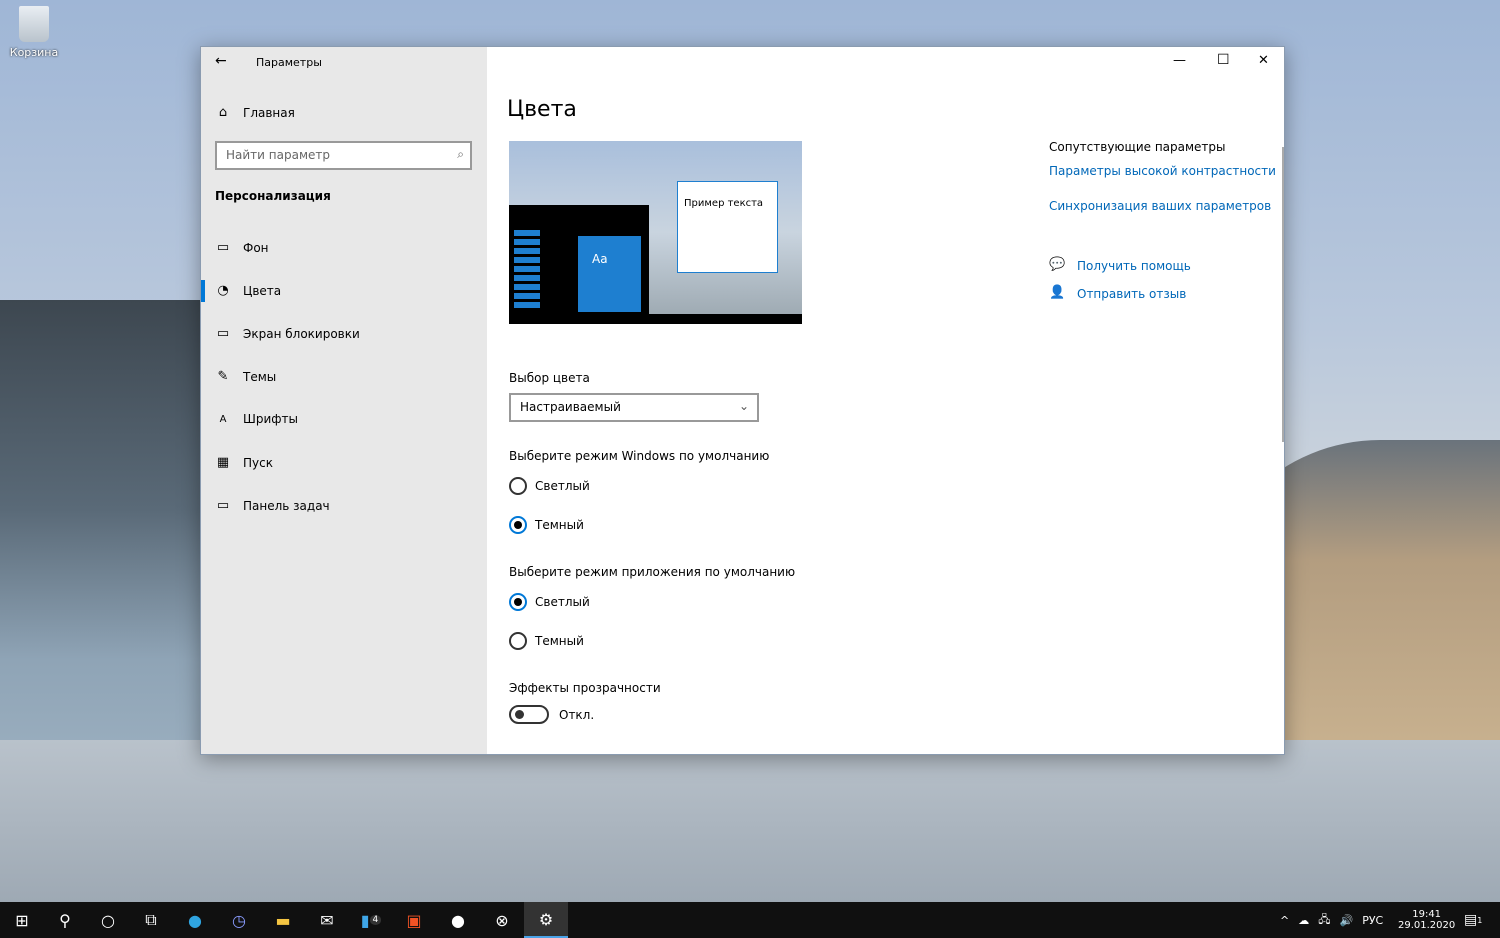 The image size is (1500, 938). I want to click on search-input: Найти параметр ⌕, so click(343, 155).